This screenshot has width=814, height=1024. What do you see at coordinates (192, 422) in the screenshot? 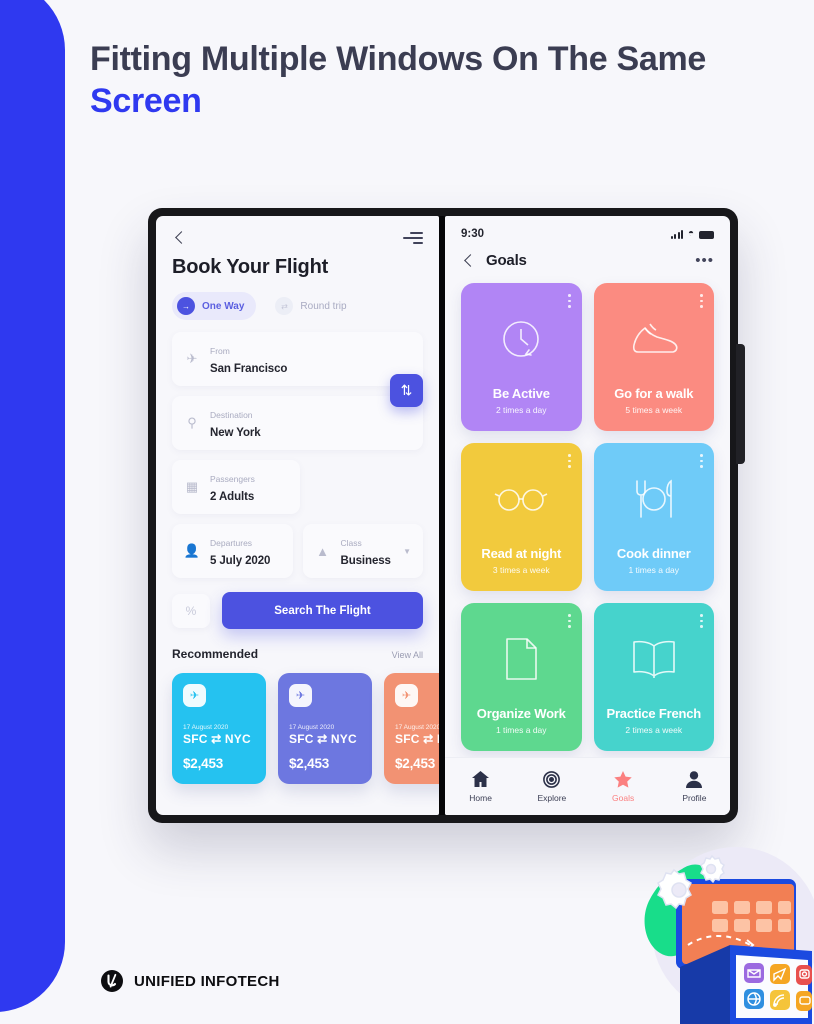
I see `location-pin-icon: ⚲` at bounding box center [192, 422].